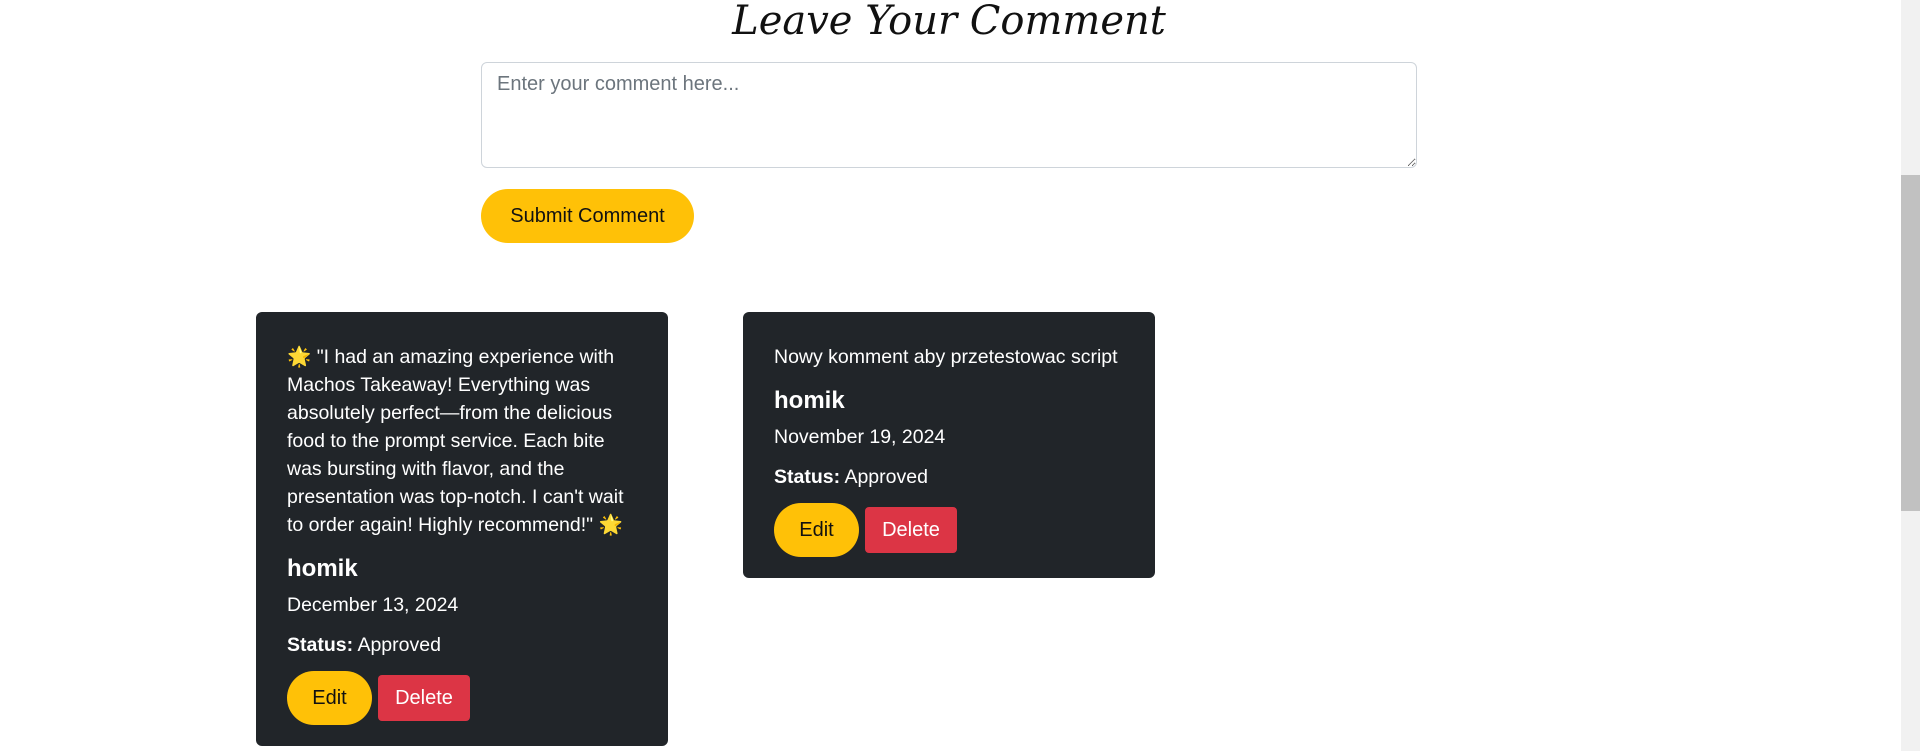  Describe the element at coordinates (949, 115) in the screenshot. I see `comment-textarea` at that location.